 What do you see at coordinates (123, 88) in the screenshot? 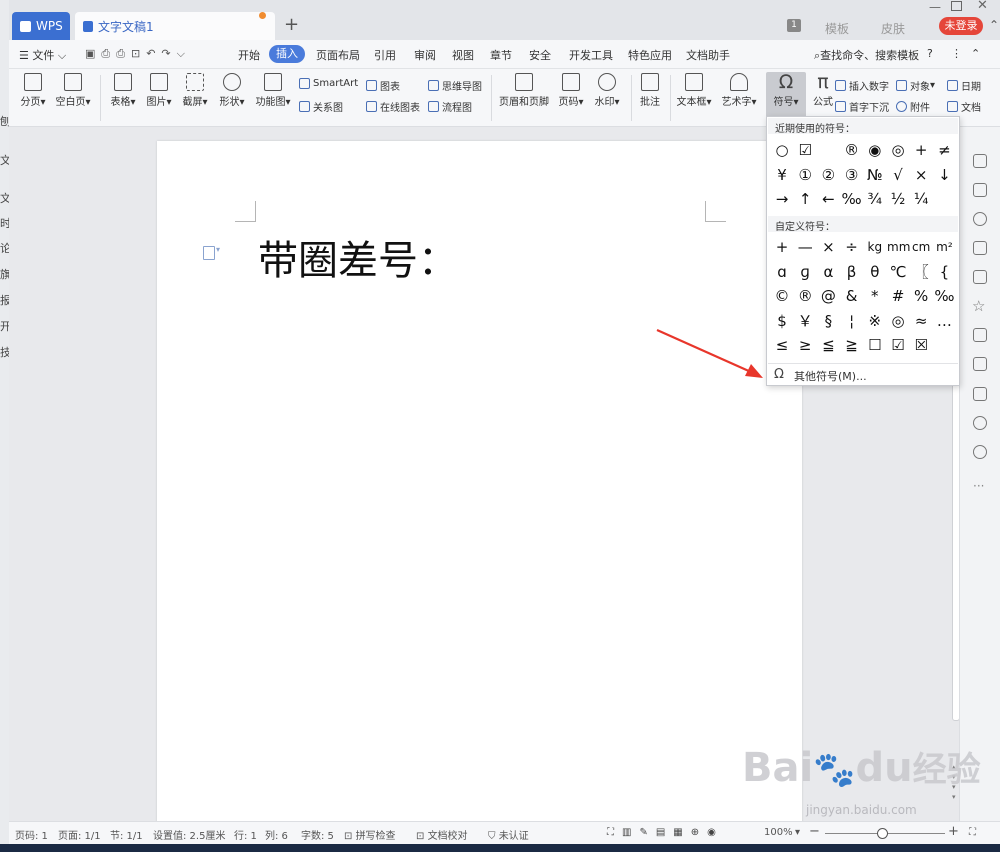
I see `table-button: 表格▾` at bounding box center [123, 88].